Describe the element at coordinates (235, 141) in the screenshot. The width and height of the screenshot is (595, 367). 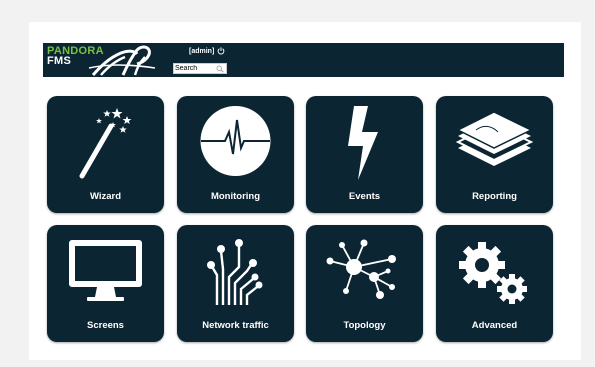
I see `heartbeat-icon` at that location.